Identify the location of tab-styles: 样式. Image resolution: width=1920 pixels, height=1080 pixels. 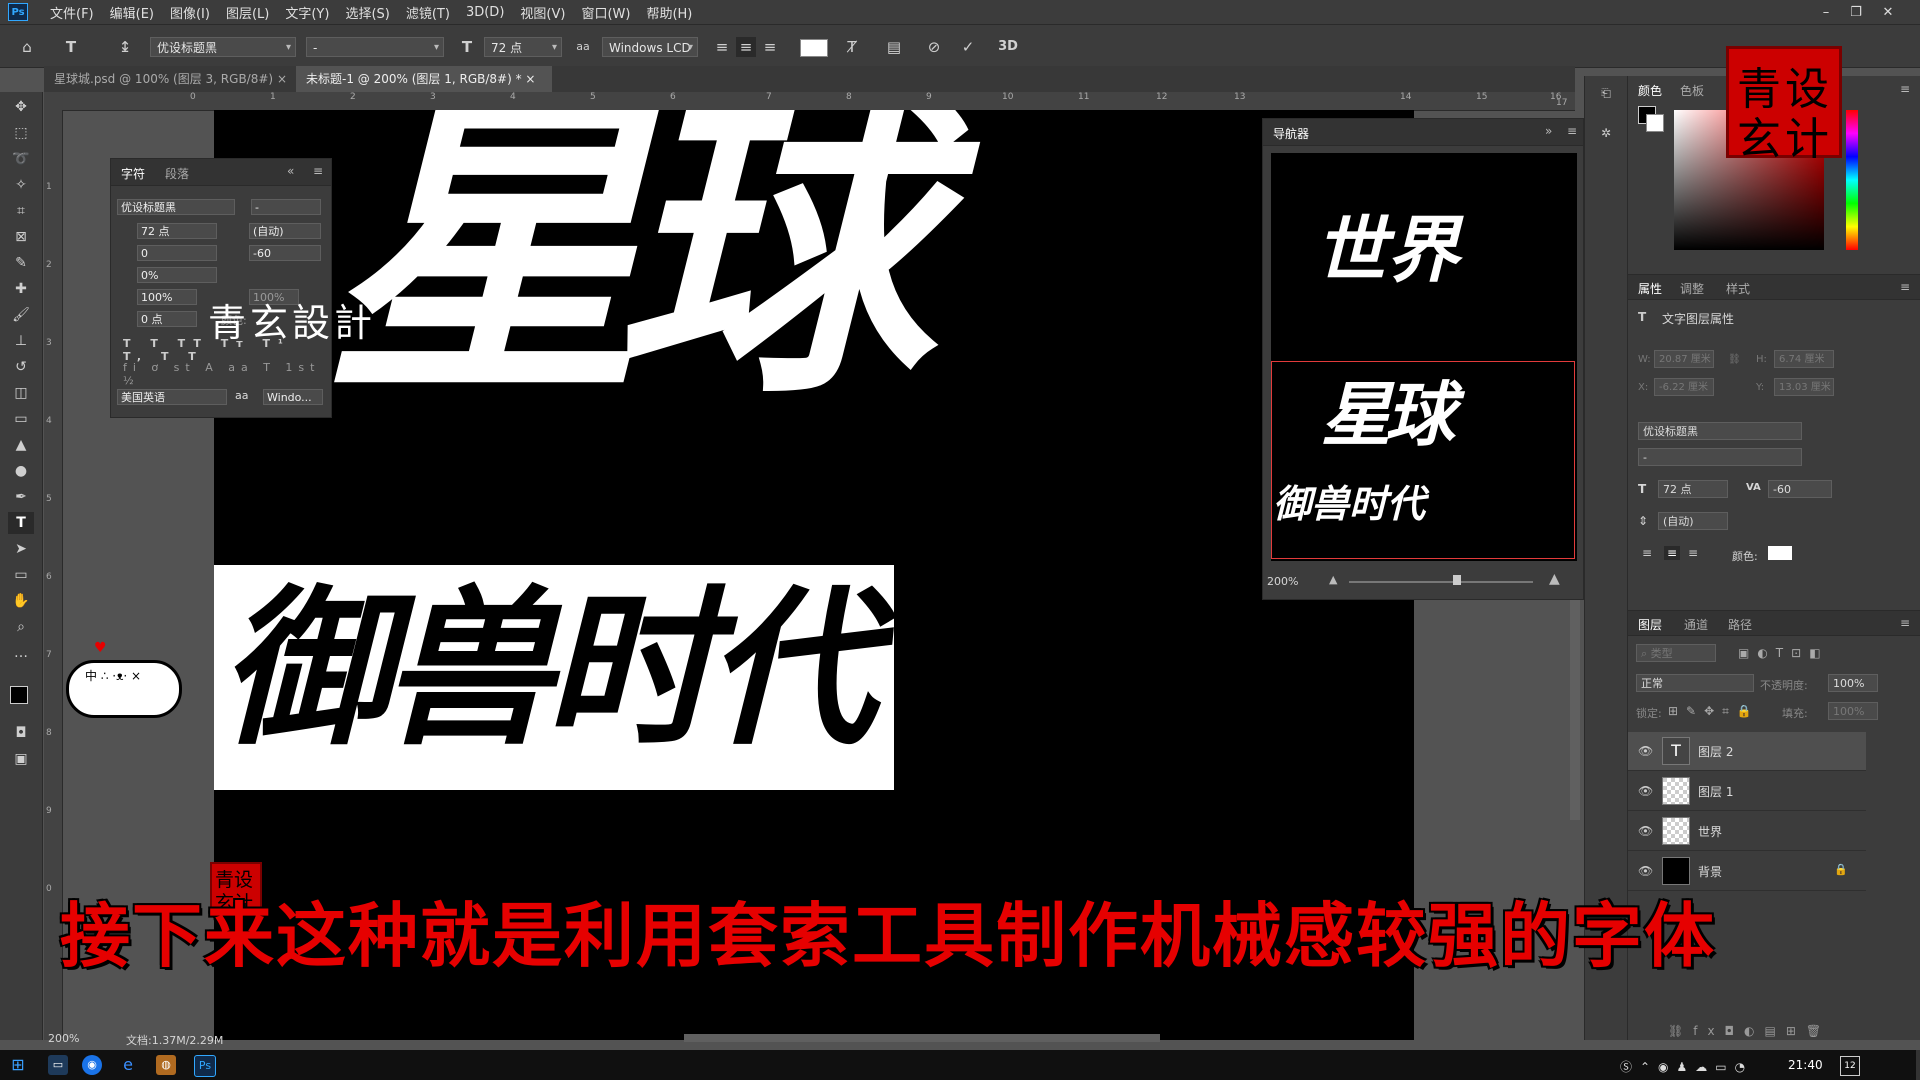
(1738, 288).